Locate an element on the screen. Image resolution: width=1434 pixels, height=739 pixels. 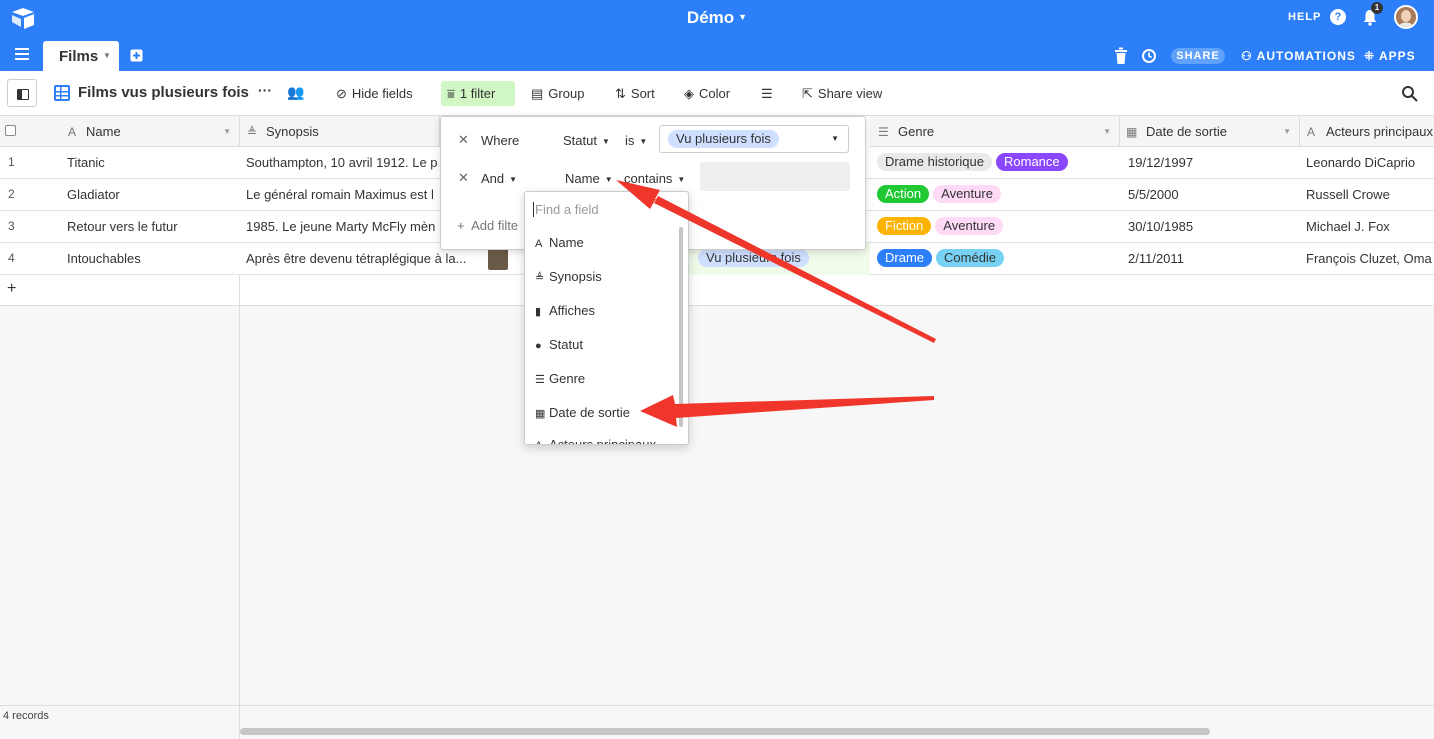
search-icon is located at coordinates (1409, 93).